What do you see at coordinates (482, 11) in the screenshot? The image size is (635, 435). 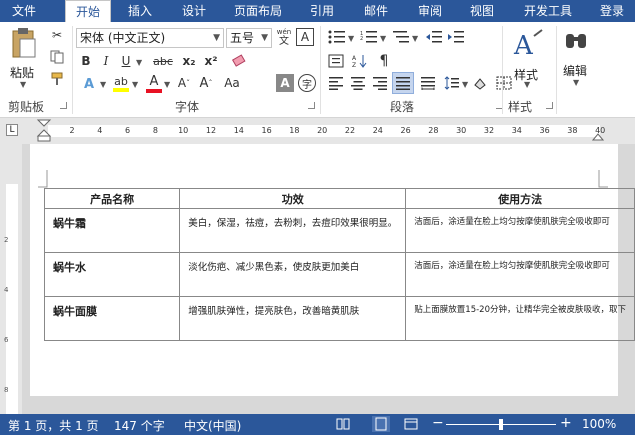 I see `tab-view: 视图` at bounding box center [482, 11].